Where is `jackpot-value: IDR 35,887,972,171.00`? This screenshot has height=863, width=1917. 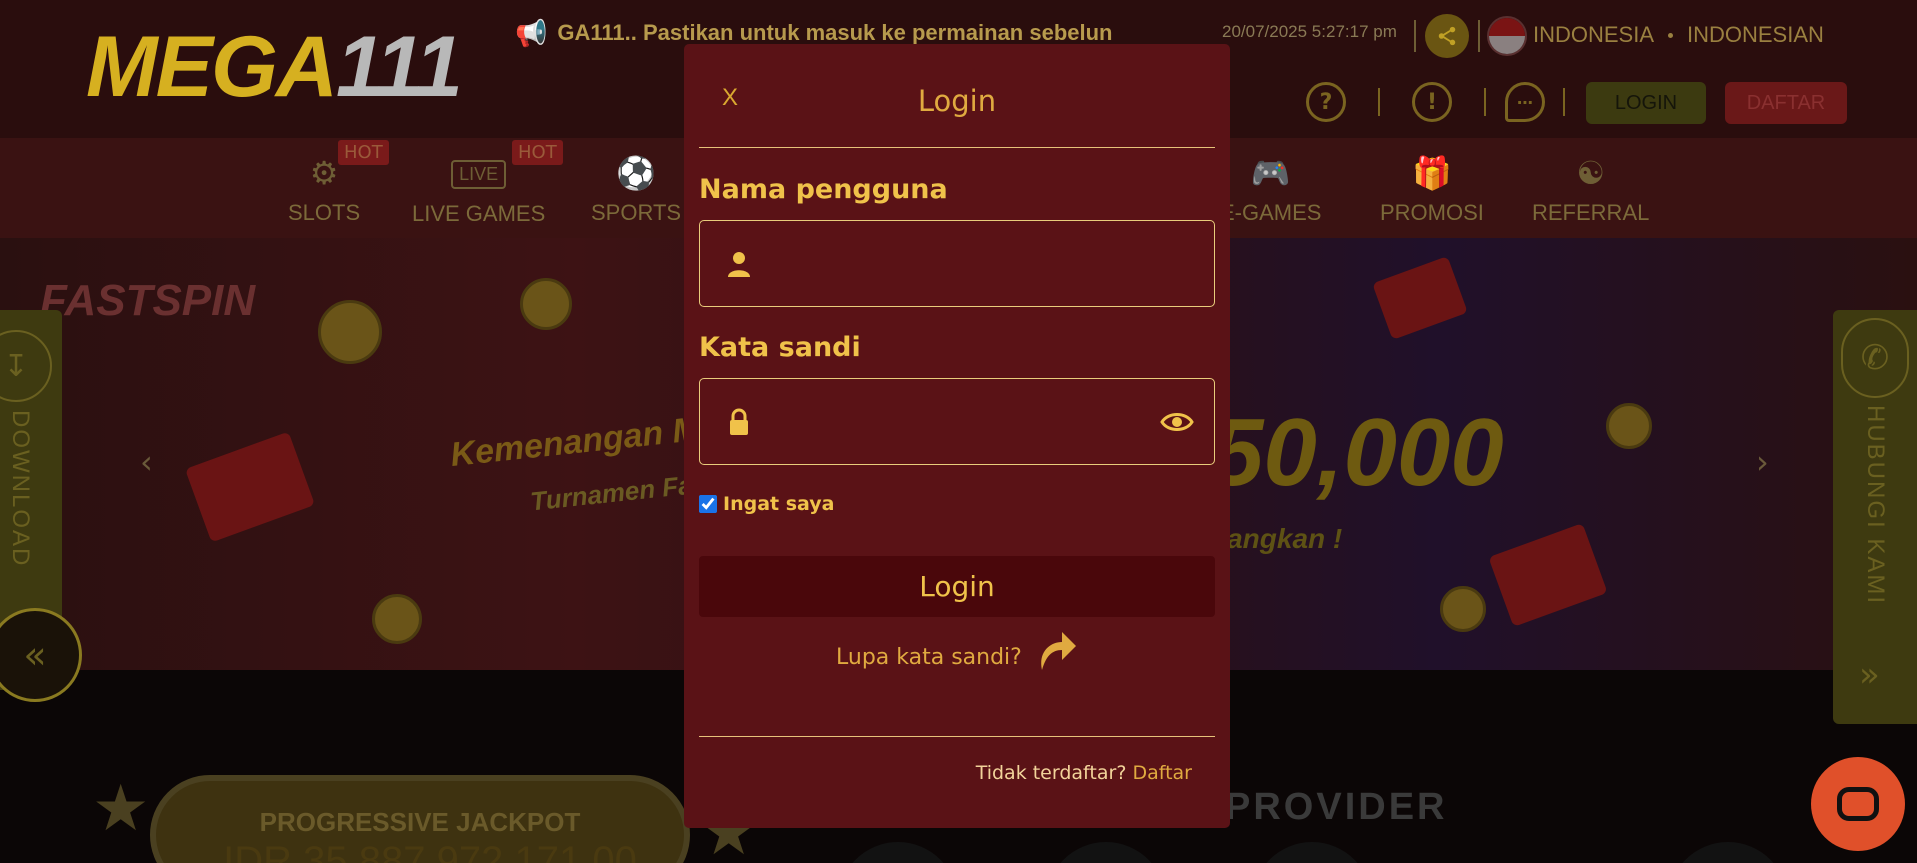
jackpot-value: IDR 35,887,972,171.00 is located at coordinates (430, 851).